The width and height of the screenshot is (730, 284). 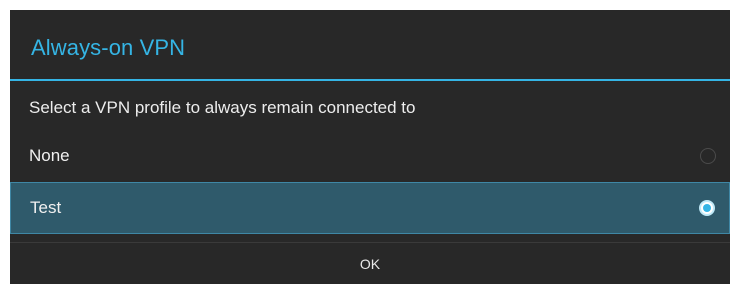 I want to click on ok-button: OK, so click(x=370, y=264).